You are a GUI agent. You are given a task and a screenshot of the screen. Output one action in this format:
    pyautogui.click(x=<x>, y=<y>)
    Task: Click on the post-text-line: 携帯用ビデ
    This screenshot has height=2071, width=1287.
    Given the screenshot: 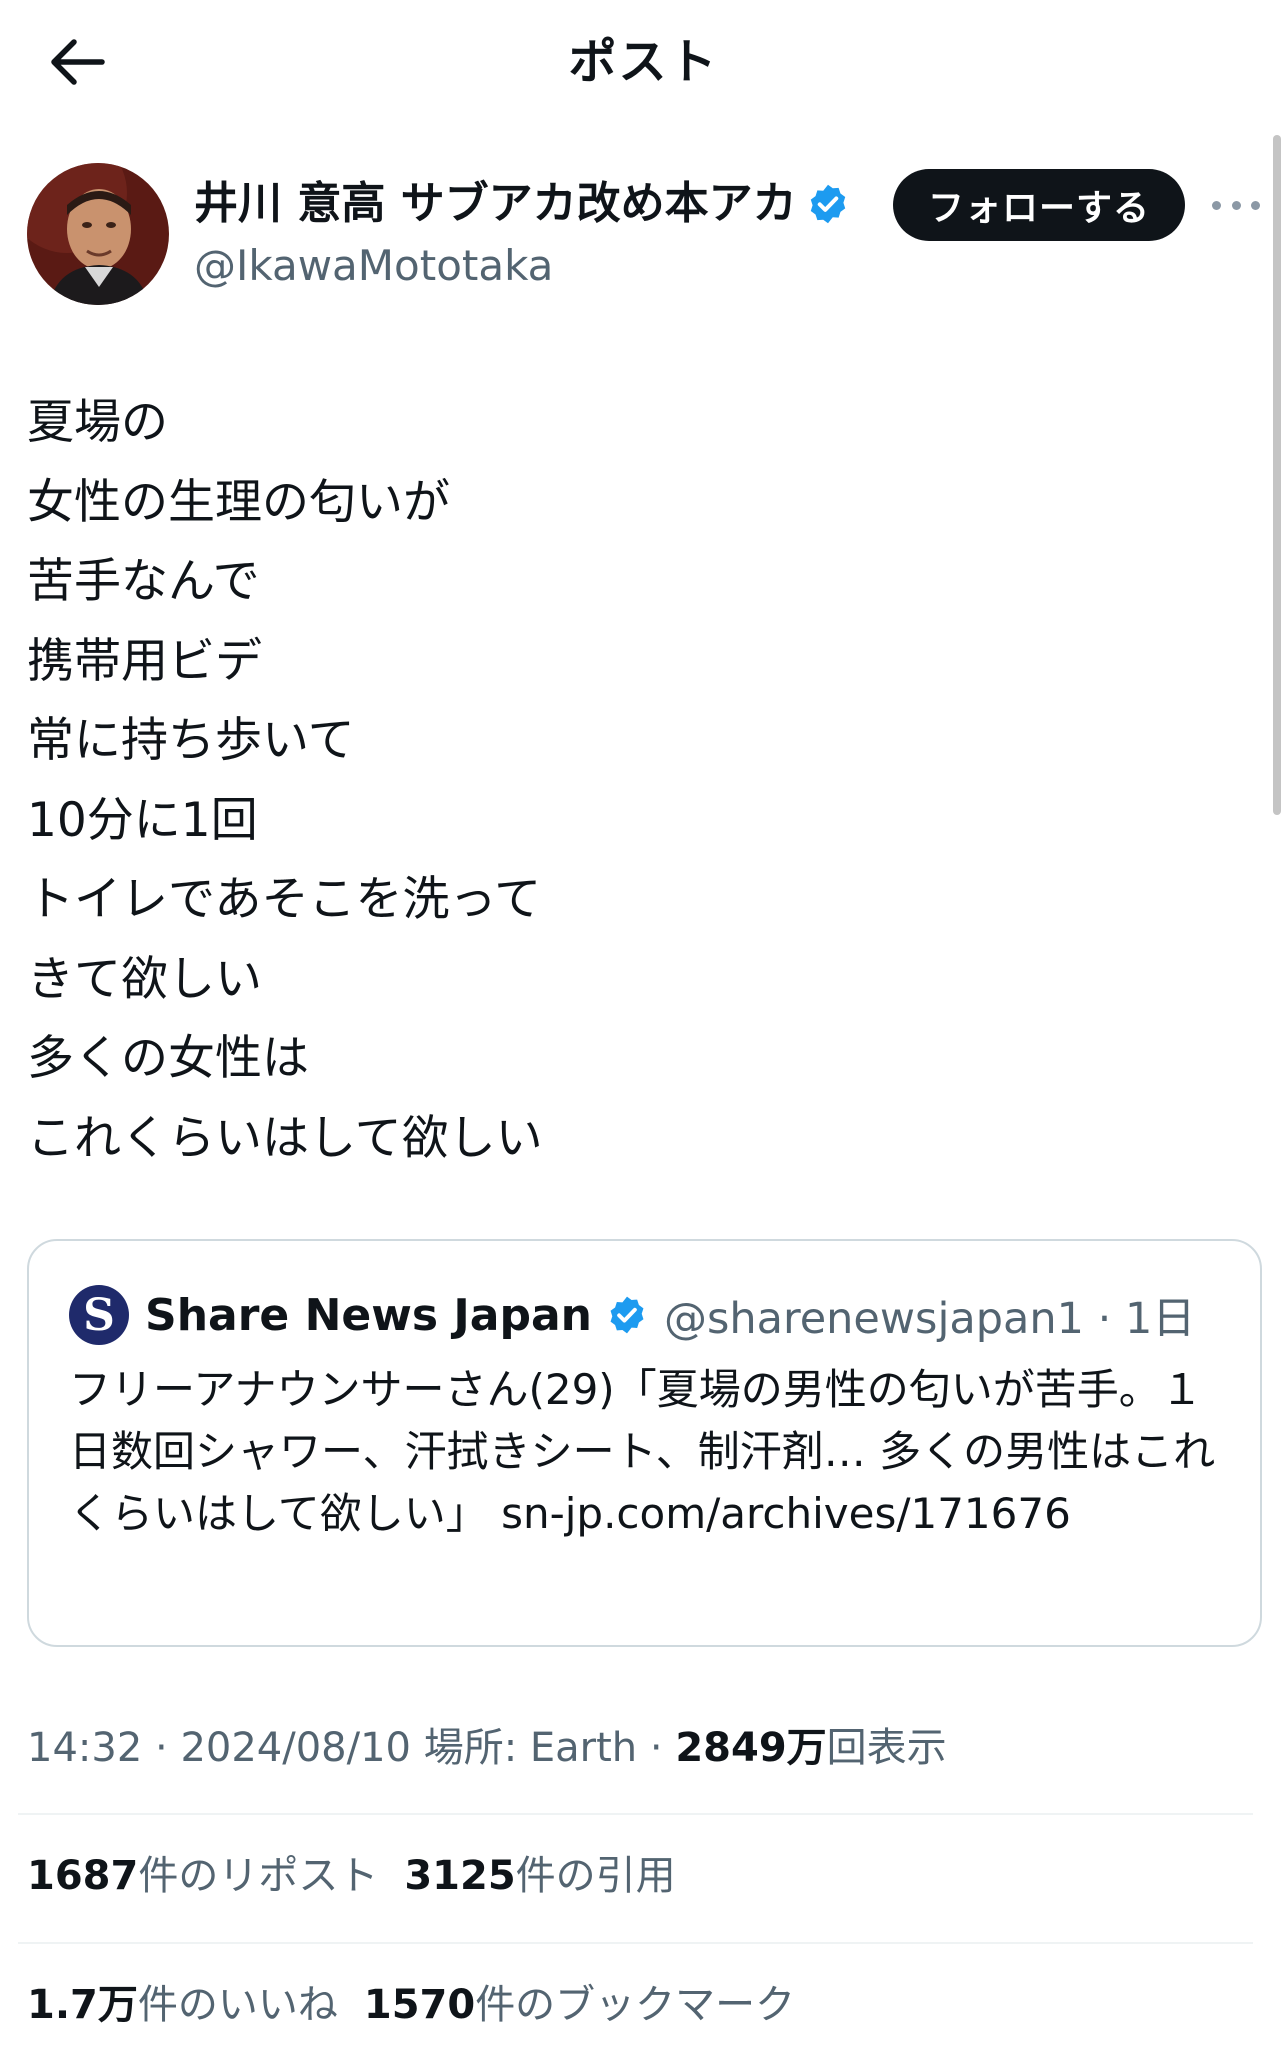 What is the action you would take?
    pyautogui.click(x=144, y=661)
    